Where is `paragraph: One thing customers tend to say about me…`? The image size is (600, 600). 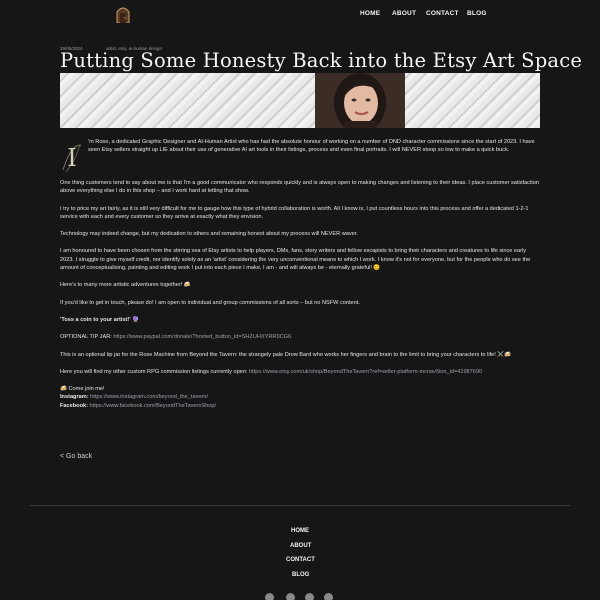 paragraph: One thing customers tend to say about me… is located at coordinates (299, 187).